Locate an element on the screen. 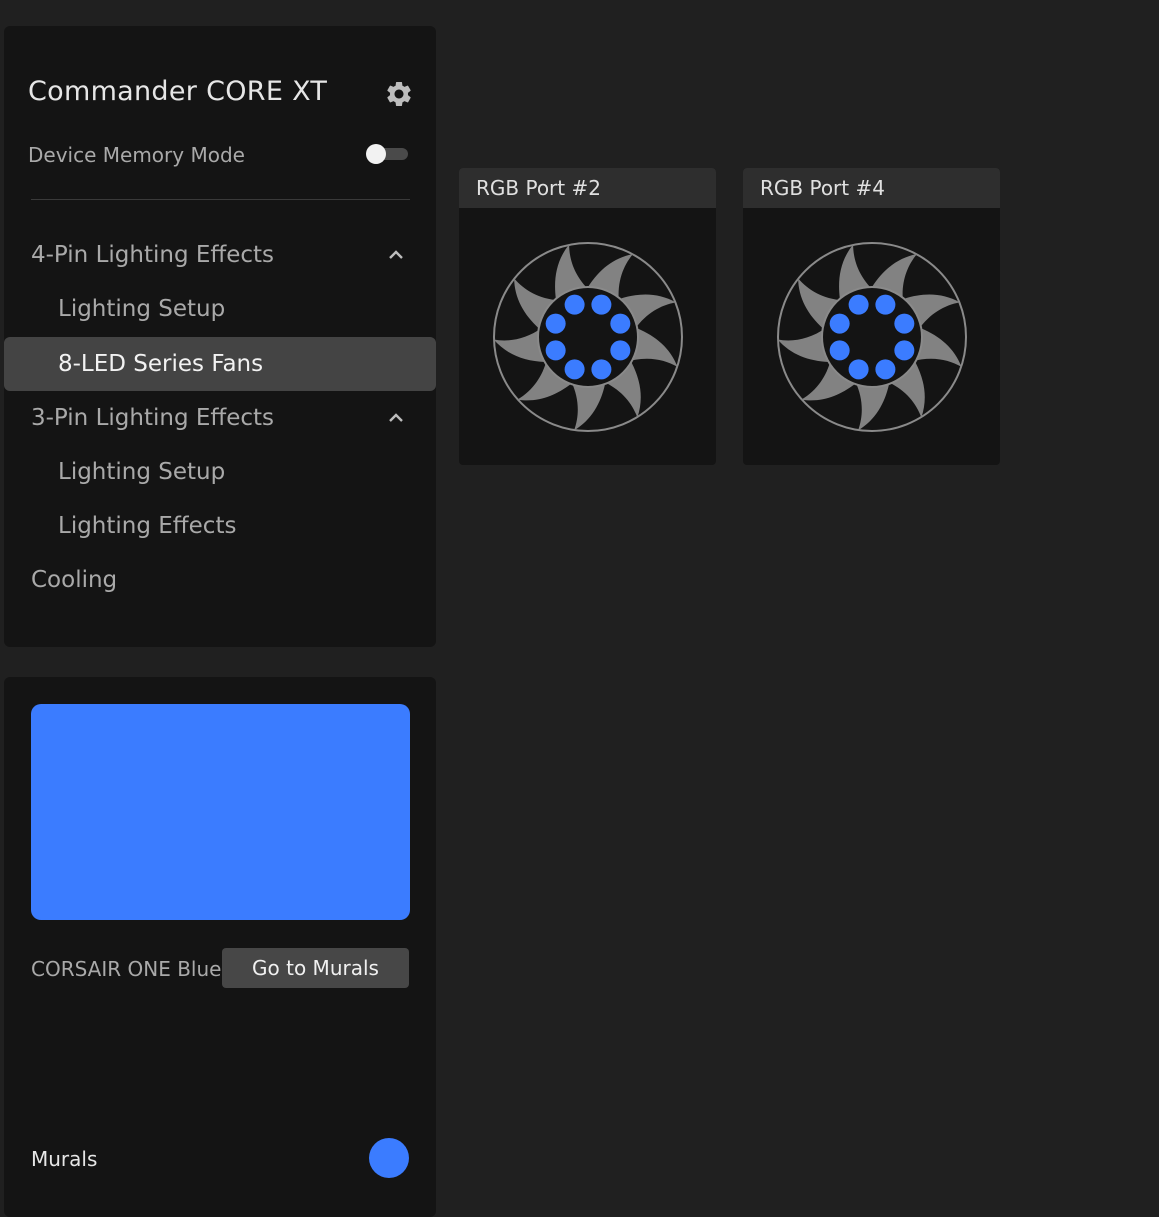  port-card-rgb-4: RGB Port #4 is located at coordinates (871, 316).